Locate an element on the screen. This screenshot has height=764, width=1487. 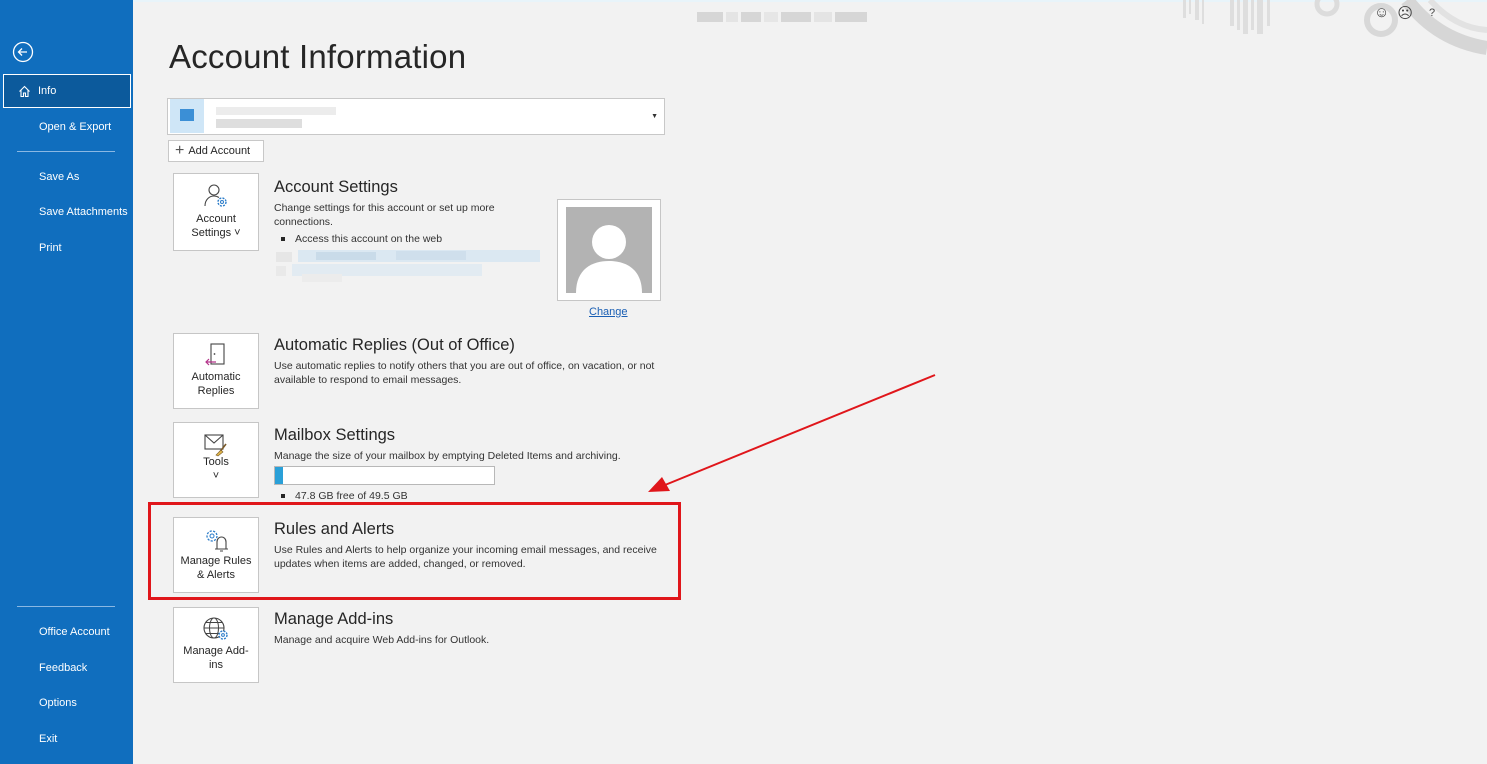
access-web-bullet: Access this account on the web is located at coordinates (361, 239).